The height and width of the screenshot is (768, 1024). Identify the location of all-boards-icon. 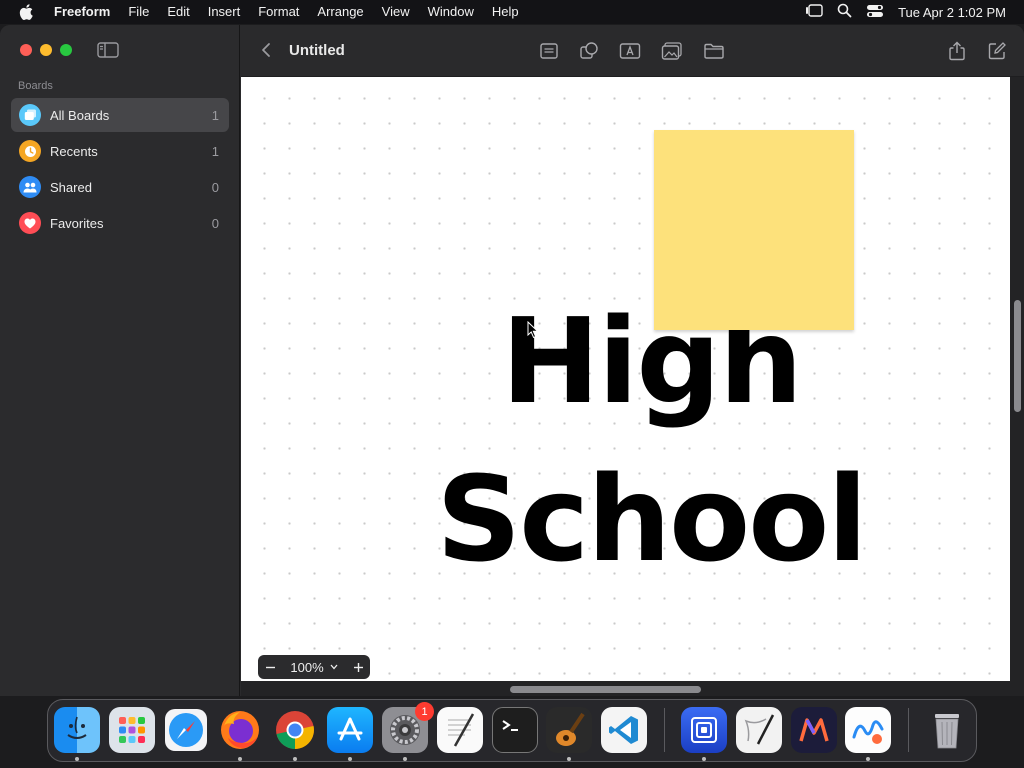
(30, 115).